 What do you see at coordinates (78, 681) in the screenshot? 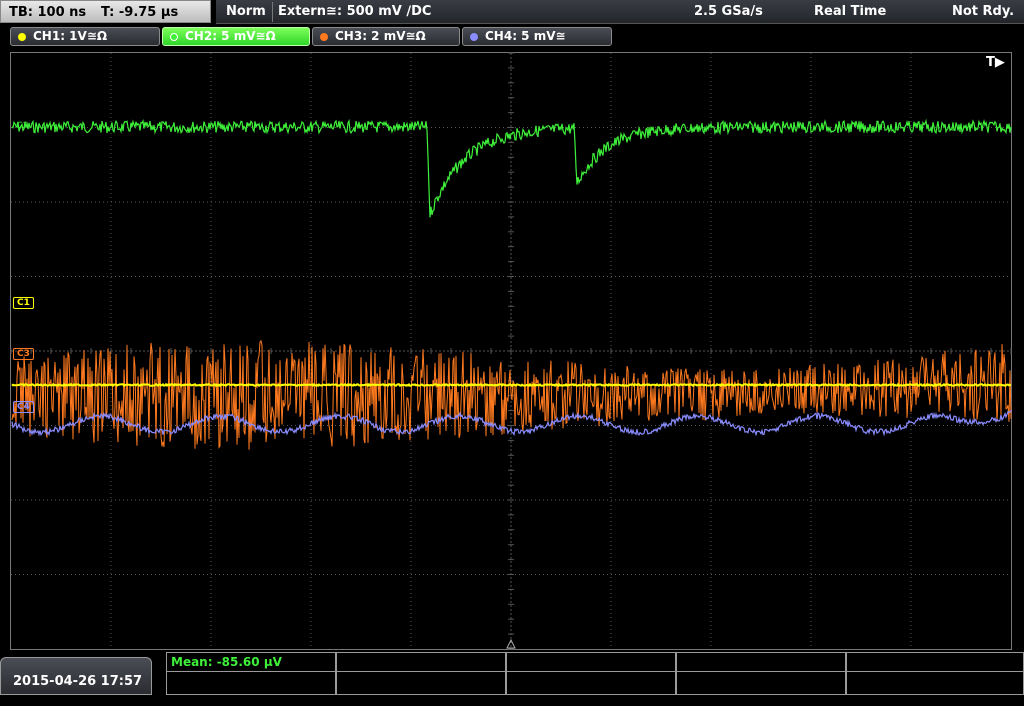
I see `datetime-label: 2015-04-26 17:57` at bounding box center [78, 681].